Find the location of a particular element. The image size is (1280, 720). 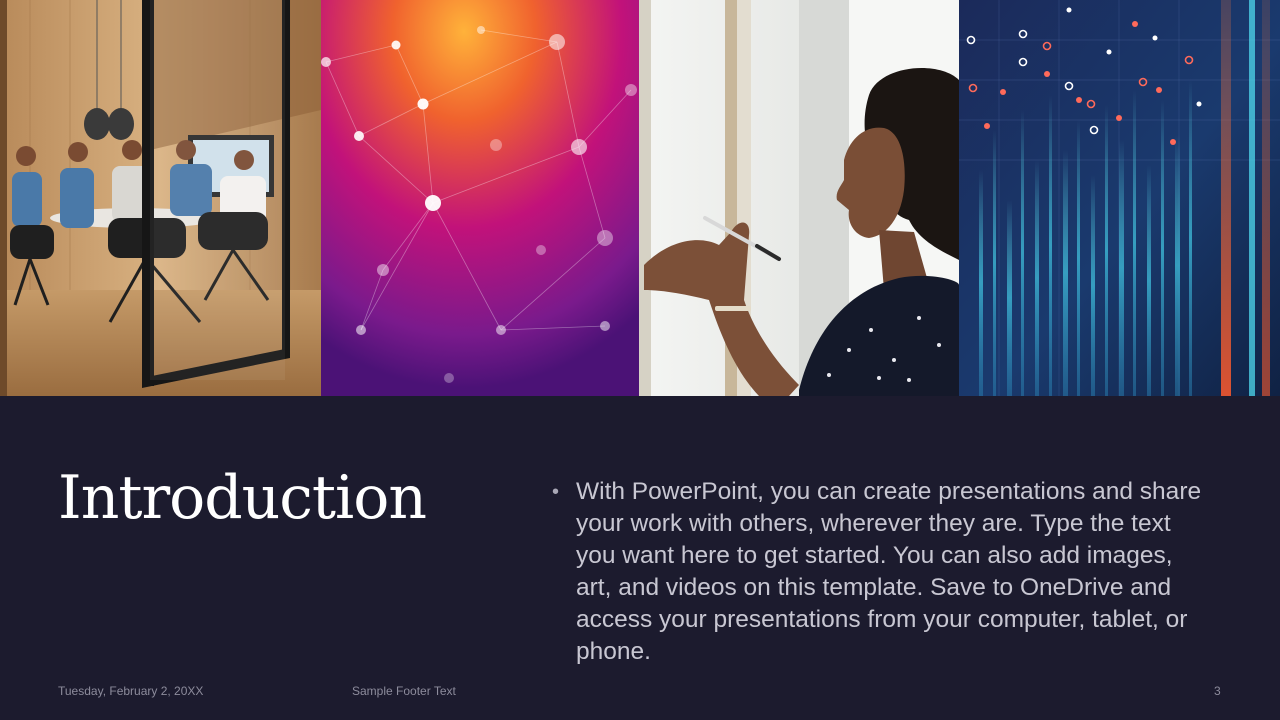

footer-text: Sample Footer Text is located at coordinates (404, 691).